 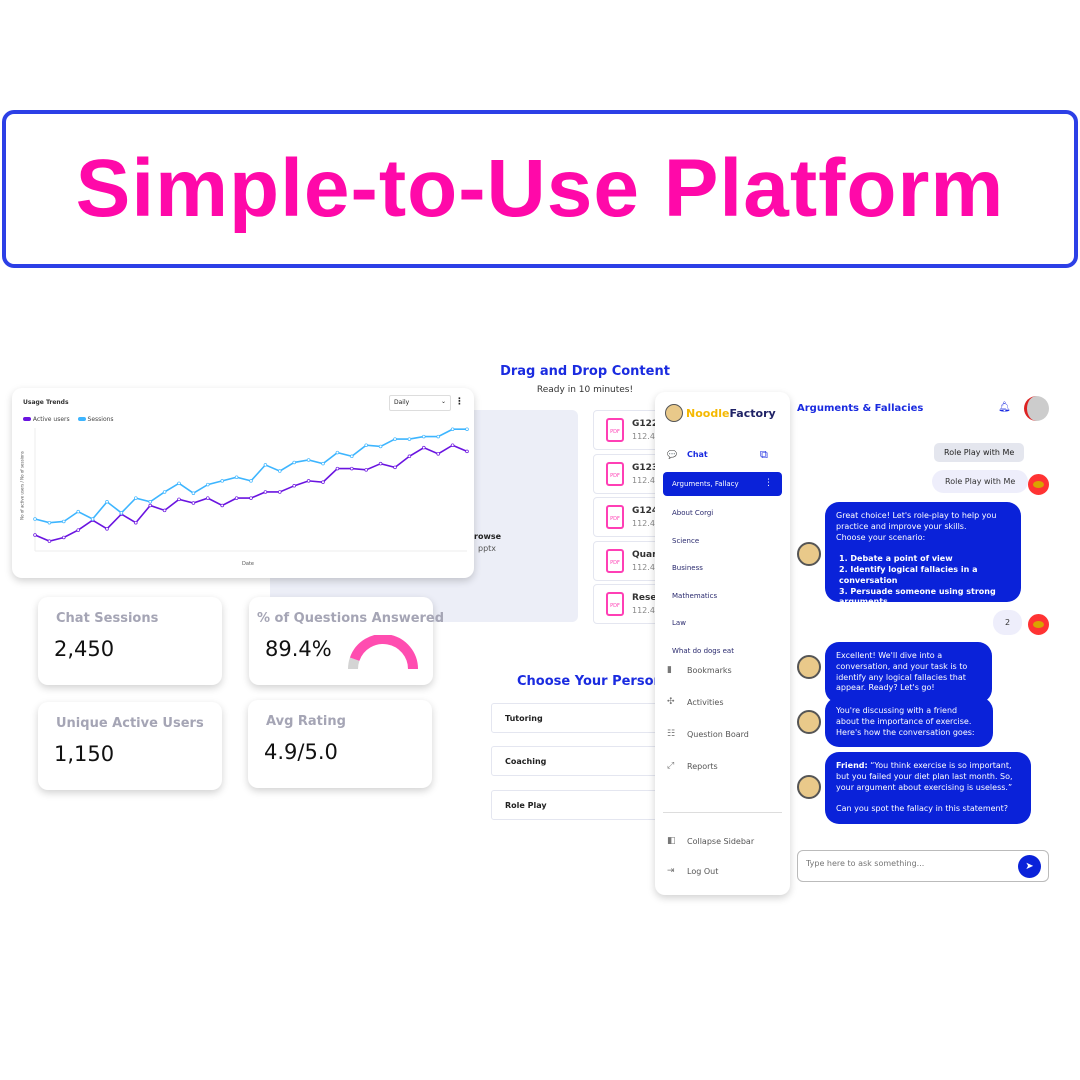 What do you see at coordinates (692, 513) in the screenshot?
I see `topic-item: About Corgi` at bounding box center [692, 513].